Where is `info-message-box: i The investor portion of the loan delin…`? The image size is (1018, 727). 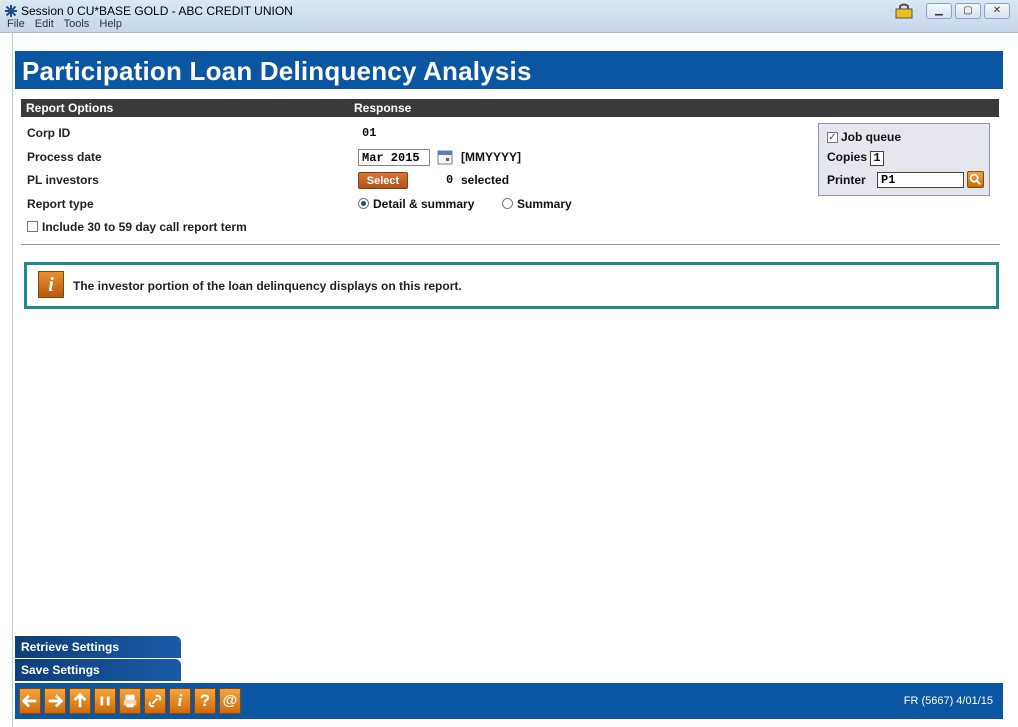
info-message-box: i The investor portion of the loan delin… is located at coordinates (511, 285).